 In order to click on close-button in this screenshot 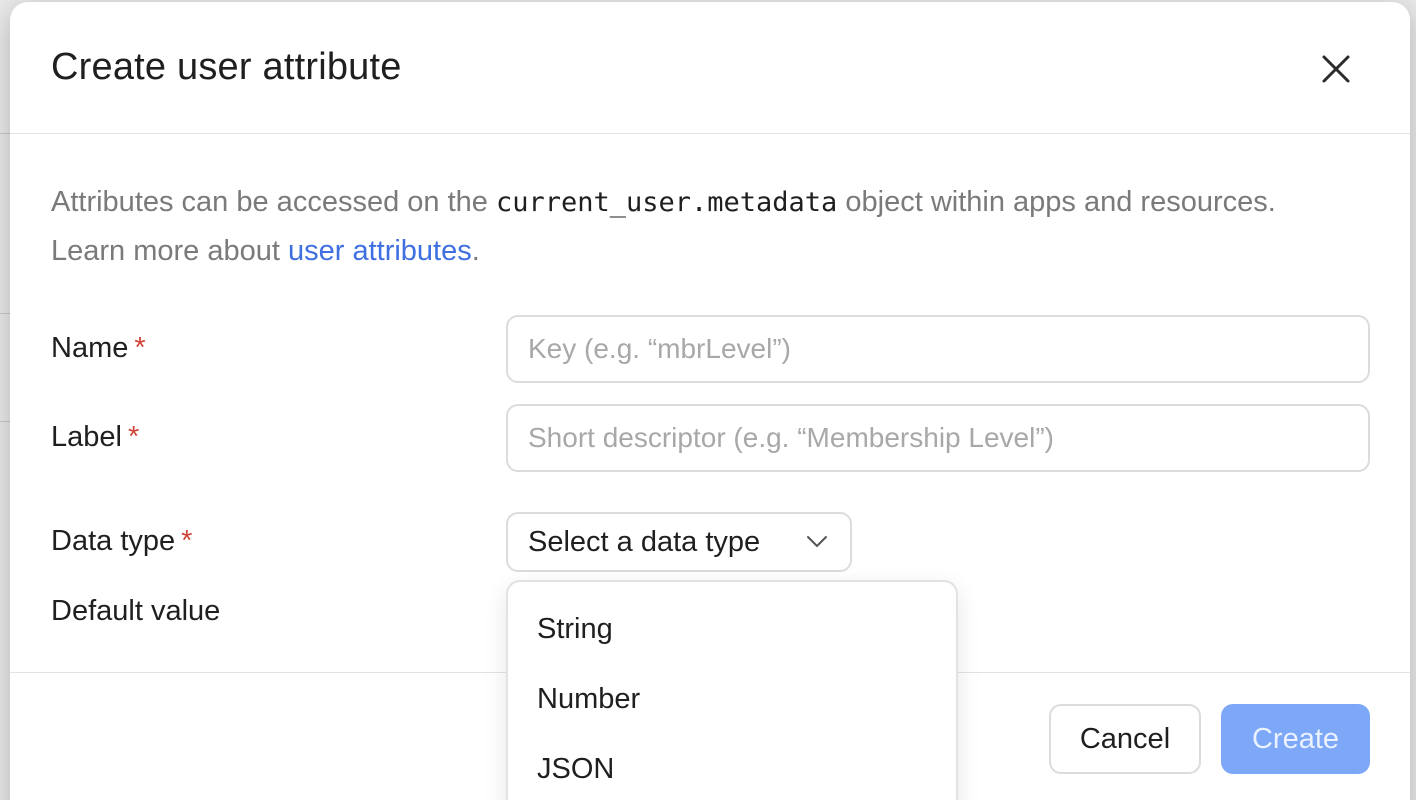, I will do `click(1336, 69)`.